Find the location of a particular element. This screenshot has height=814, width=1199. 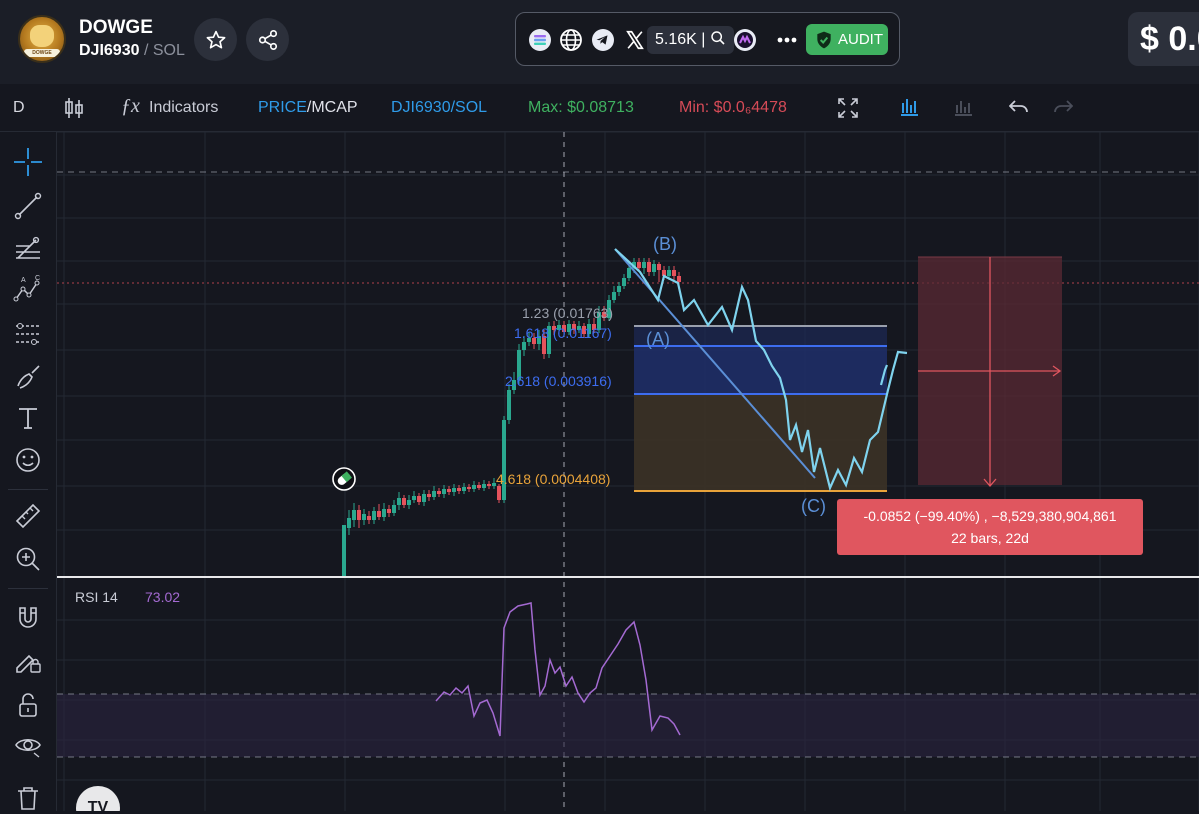

rsi-value: 73.02 is located at coordinates (162, 597).